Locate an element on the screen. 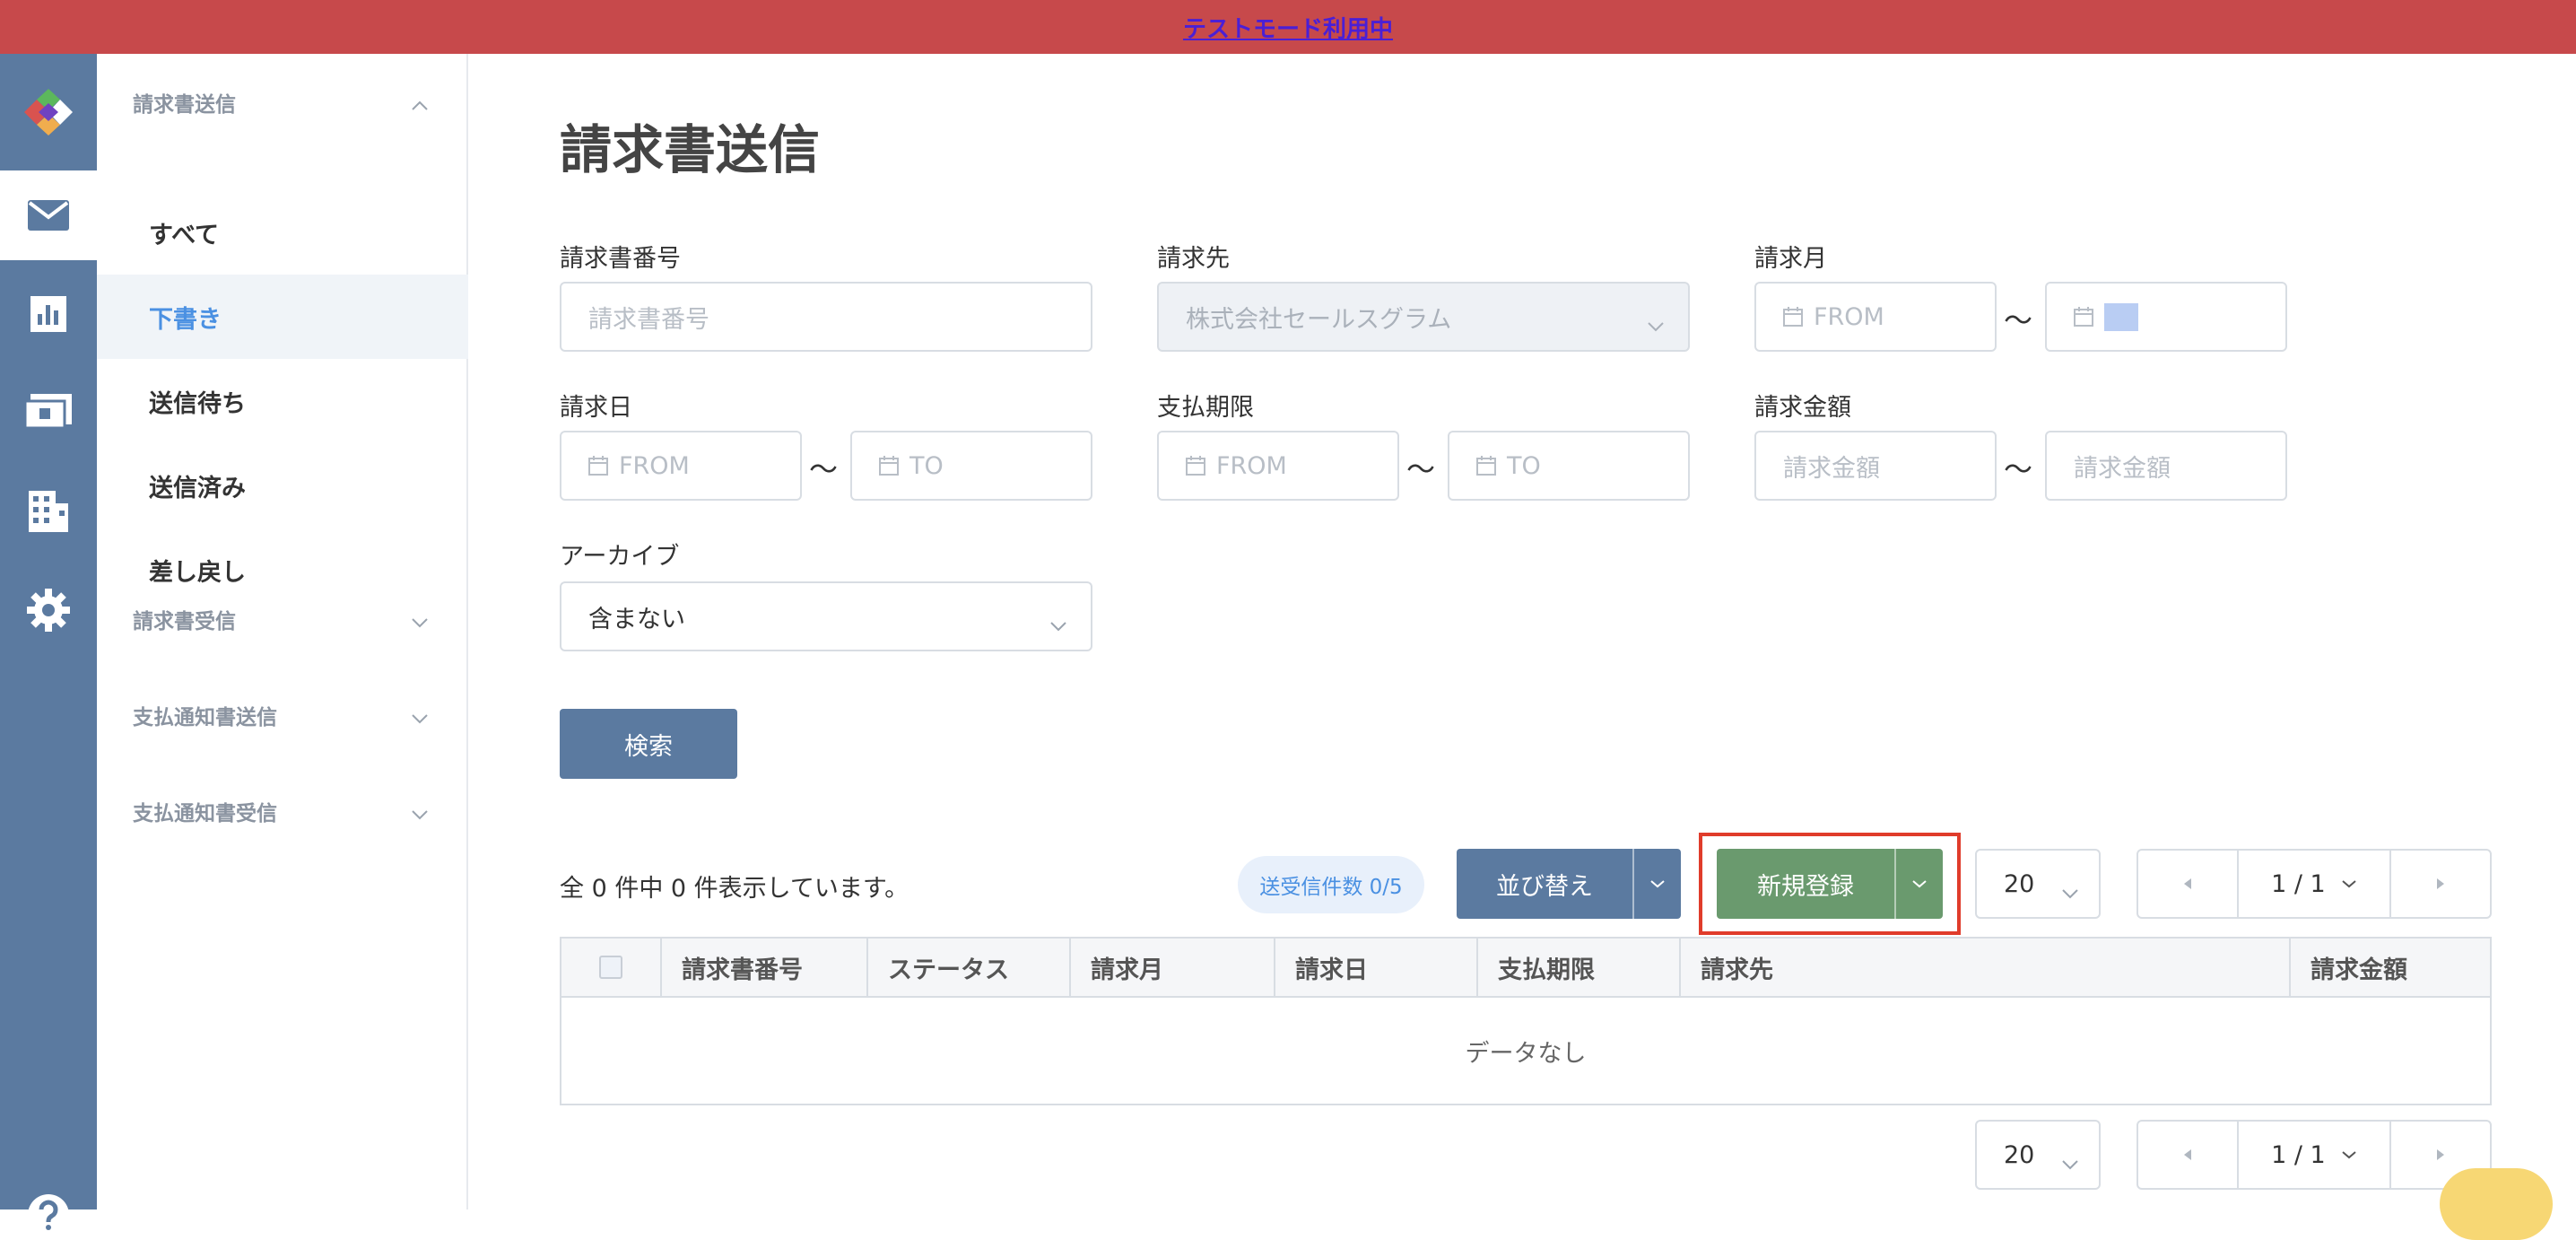  monitor-icon is located at coordinates (48, 413).